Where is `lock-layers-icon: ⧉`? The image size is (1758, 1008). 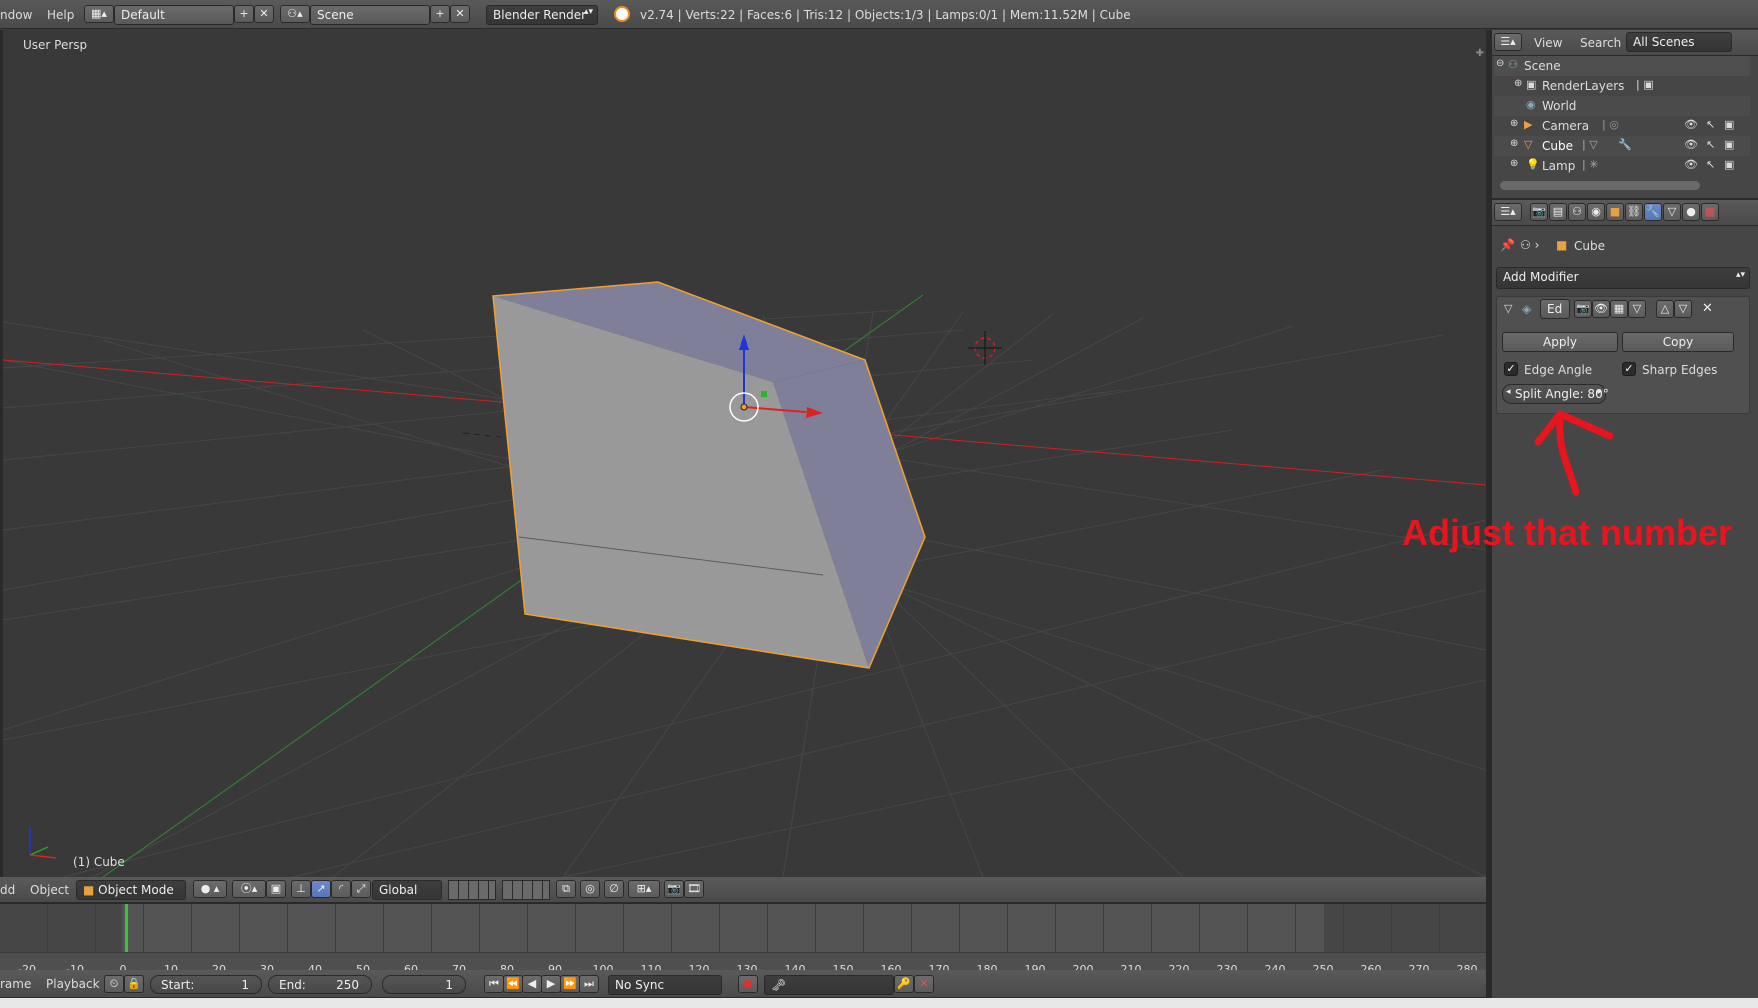
lock-layers-icon: ⧉ is located at coordinates (566, 889).